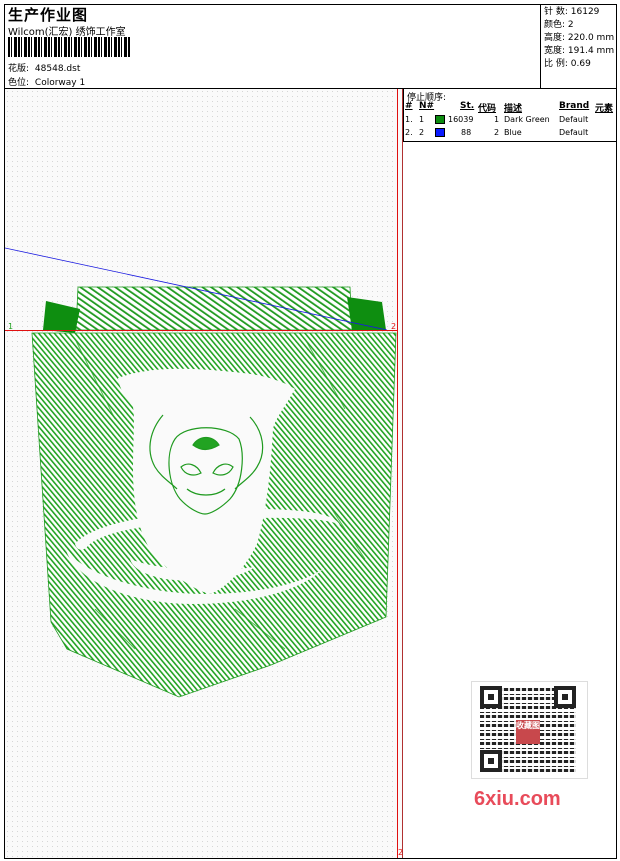 The image size is (620, 861). What do you see at coordinates (409, 132) in the screenshot?
I see `row-2-index: 2.` at bounding box center [409, 132].